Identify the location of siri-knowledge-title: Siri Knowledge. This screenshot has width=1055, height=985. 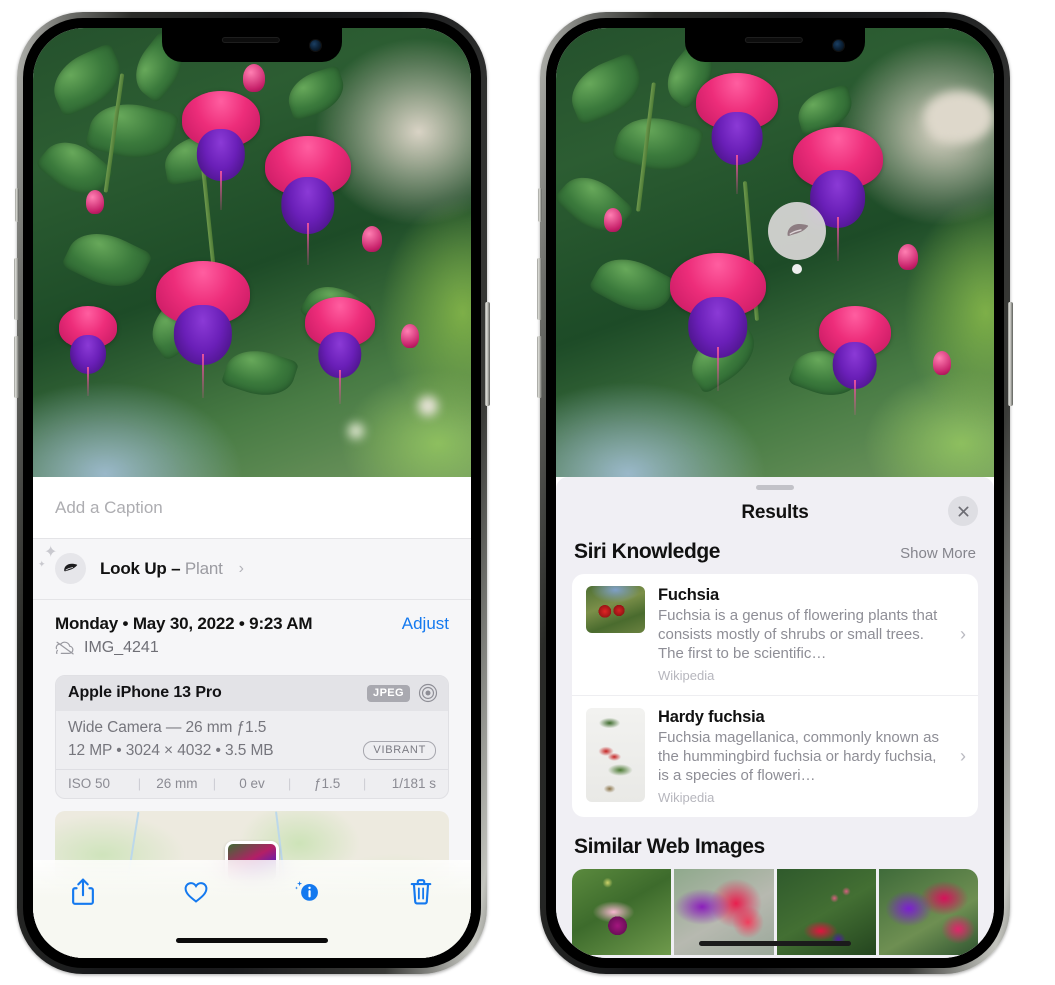
(647, 551).